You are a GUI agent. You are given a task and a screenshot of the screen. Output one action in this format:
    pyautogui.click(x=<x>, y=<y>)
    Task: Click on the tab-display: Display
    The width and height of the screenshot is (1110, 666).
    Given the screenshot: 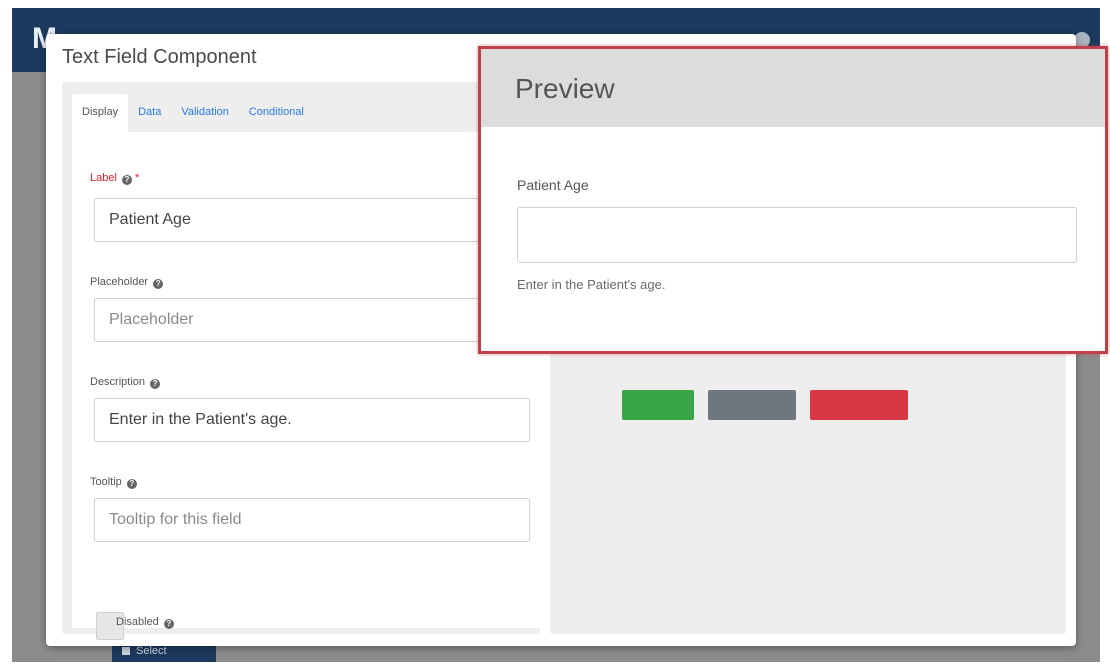 What is the action you would take?
    pyautogui.click(x=100, y=113)
    